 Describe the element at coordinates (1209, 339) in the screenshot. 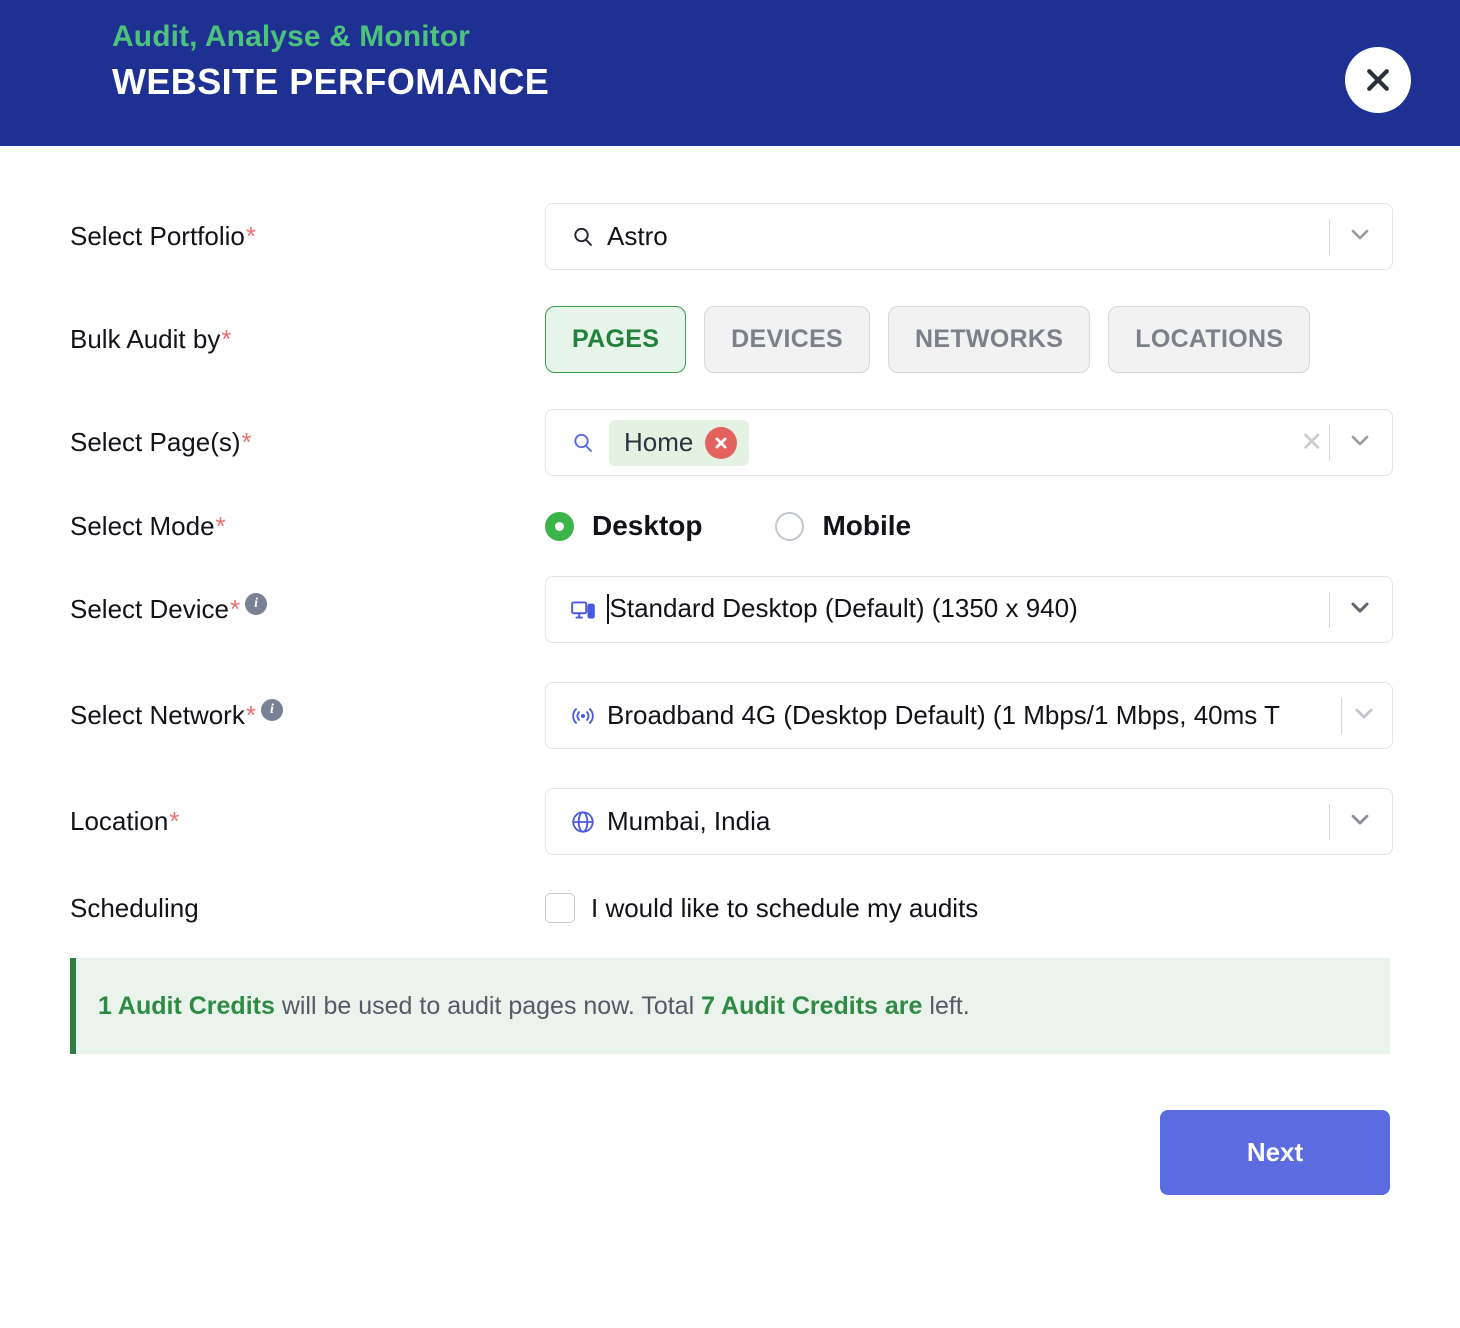

I see `toggle-locations: LOCATIONS` at that location.